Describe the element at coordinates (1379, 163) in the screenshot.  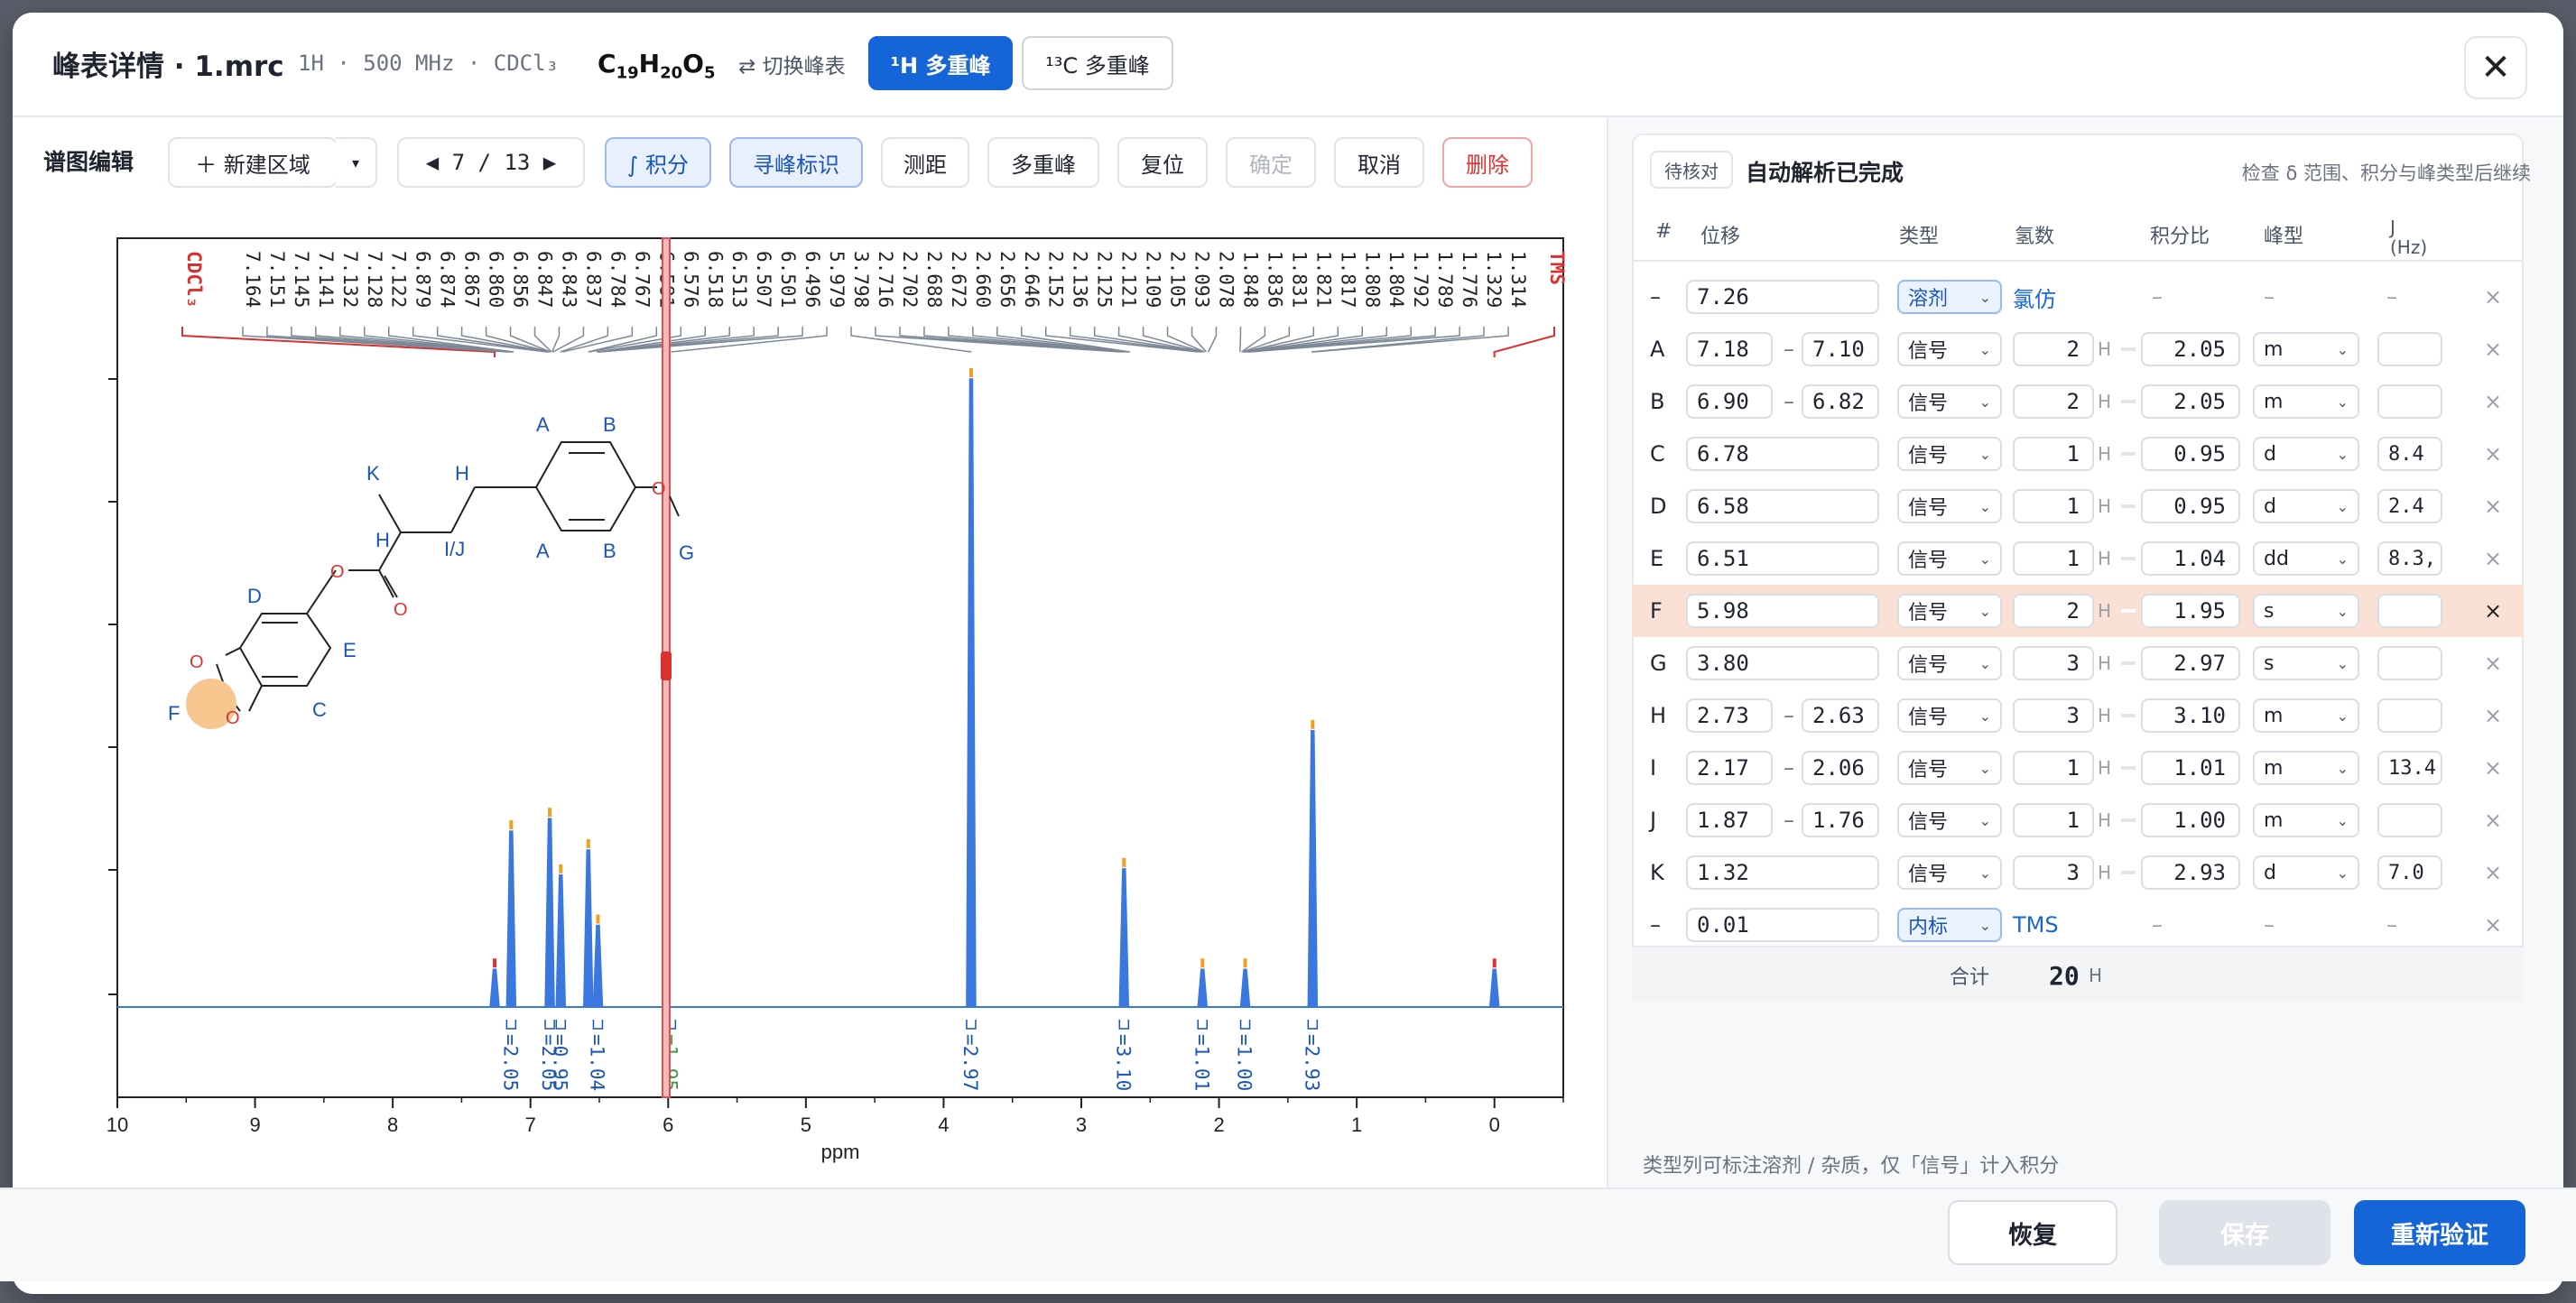
I see `cancel-button: 取消` at that location.